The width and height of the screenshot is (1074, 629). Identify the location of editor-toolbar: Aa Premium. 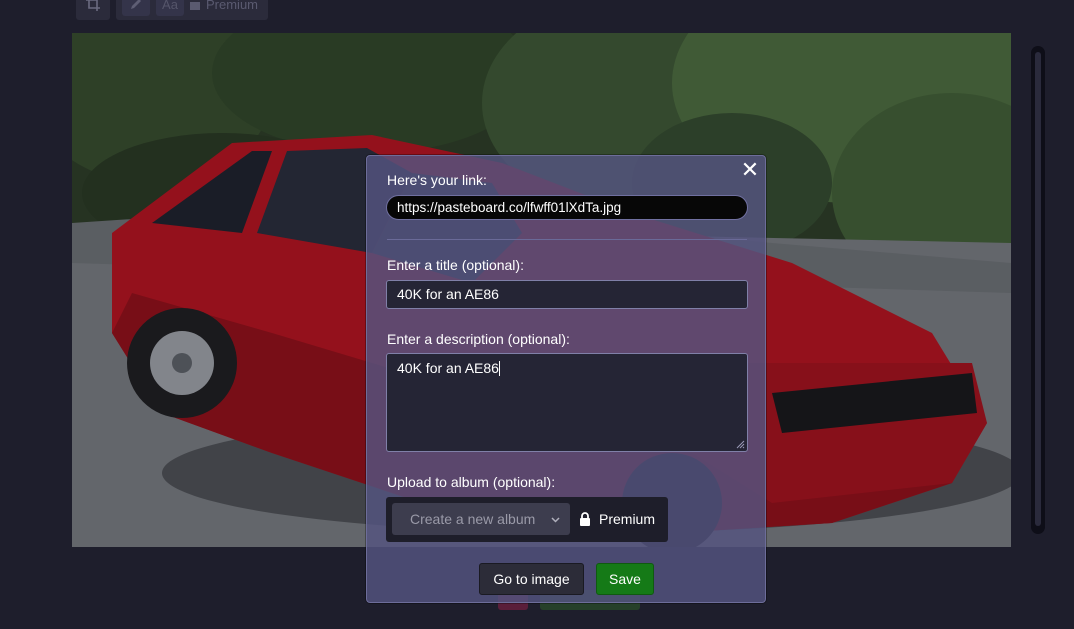
(172, 10).